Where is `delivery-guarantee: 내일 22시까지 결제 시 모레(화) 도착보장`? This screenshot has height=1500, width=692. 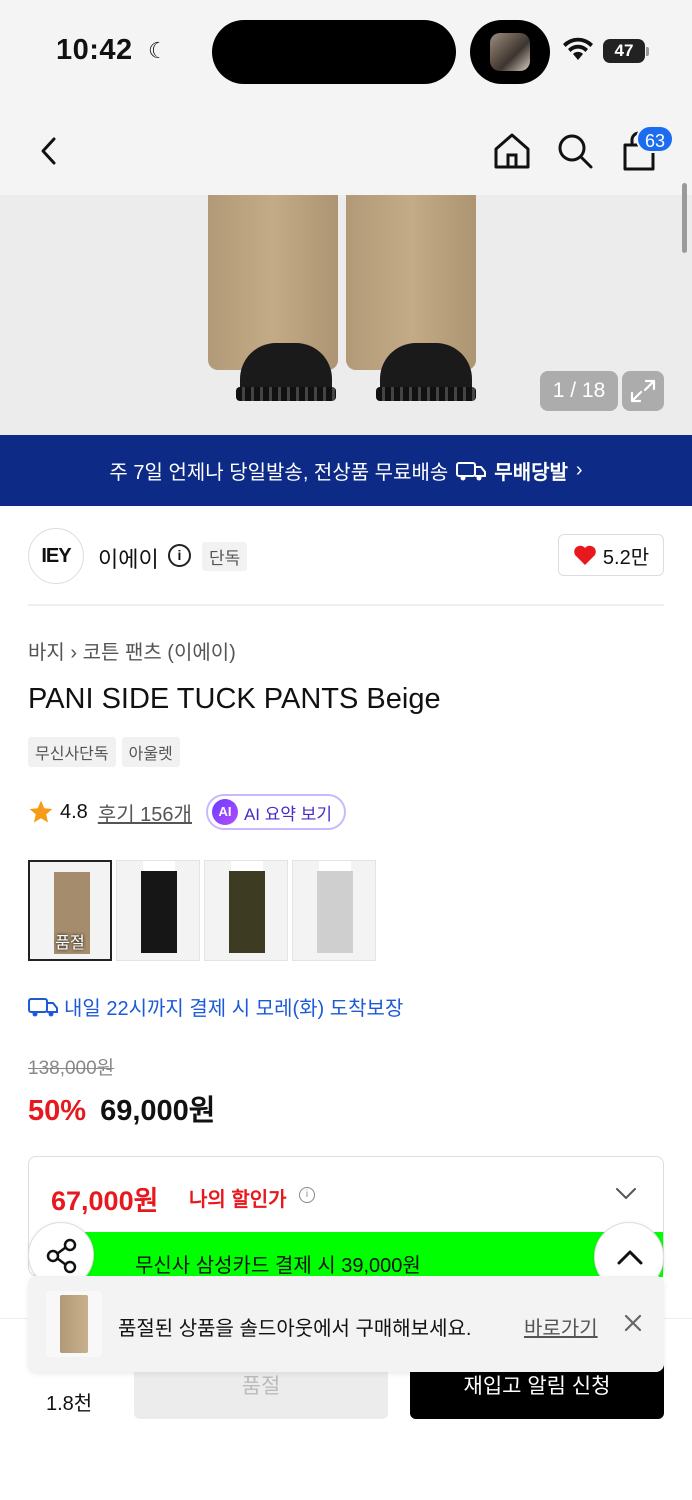 delivery-guarantee: 내일 22시까지 결제 시 모레(화) 도착보장 is located at coordinates (215, 1006).